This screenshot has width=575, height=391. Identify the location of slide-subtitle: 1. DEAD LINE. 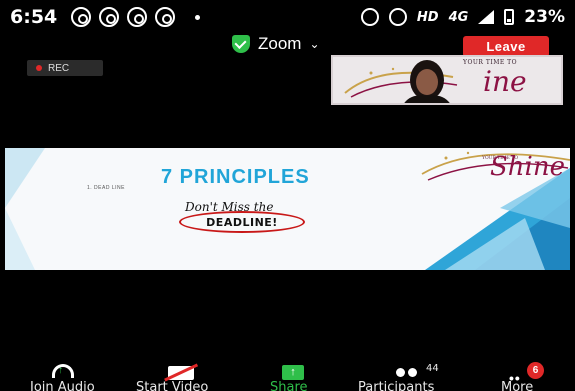
(106, 188).